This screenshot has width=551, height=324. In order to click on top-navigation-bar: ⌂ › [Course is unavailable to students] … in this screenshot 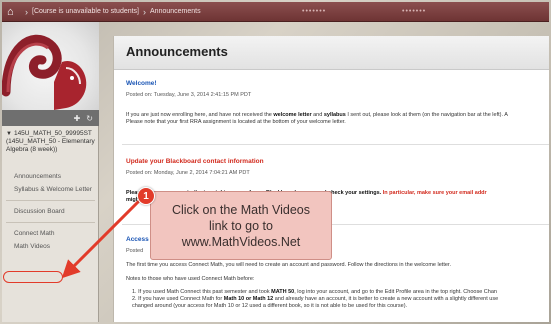, I will do `click(275, 12)`.